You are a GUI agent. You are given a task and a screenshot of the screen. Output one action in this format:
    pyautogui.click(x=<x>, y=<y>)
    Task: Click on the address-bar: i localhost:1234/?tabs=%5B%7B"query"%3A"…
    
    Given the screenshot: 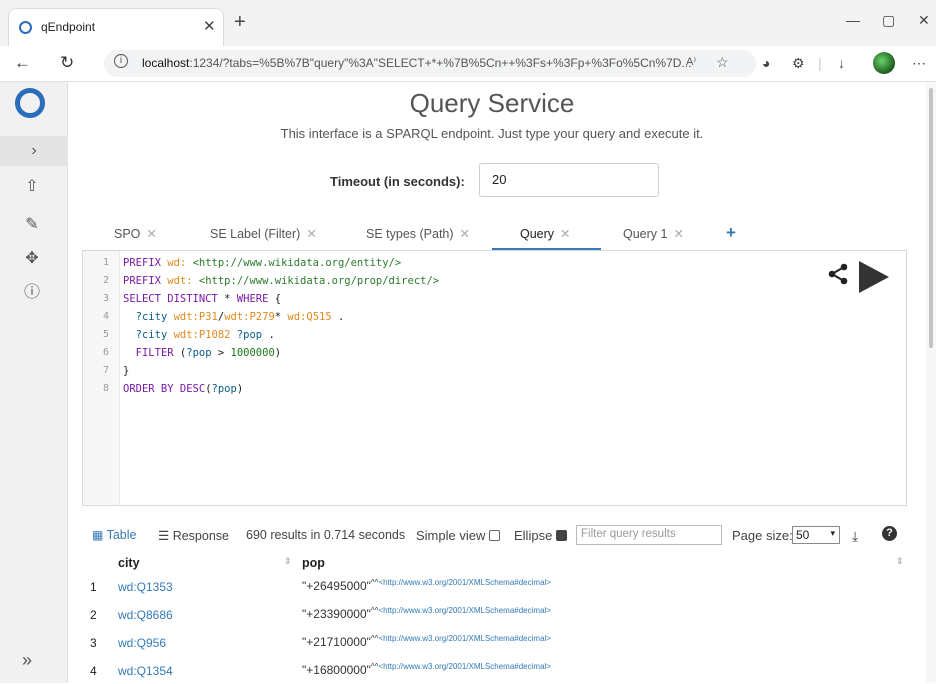 What is the action you would take?
    pyautogui.click(x=430, y=63)
    